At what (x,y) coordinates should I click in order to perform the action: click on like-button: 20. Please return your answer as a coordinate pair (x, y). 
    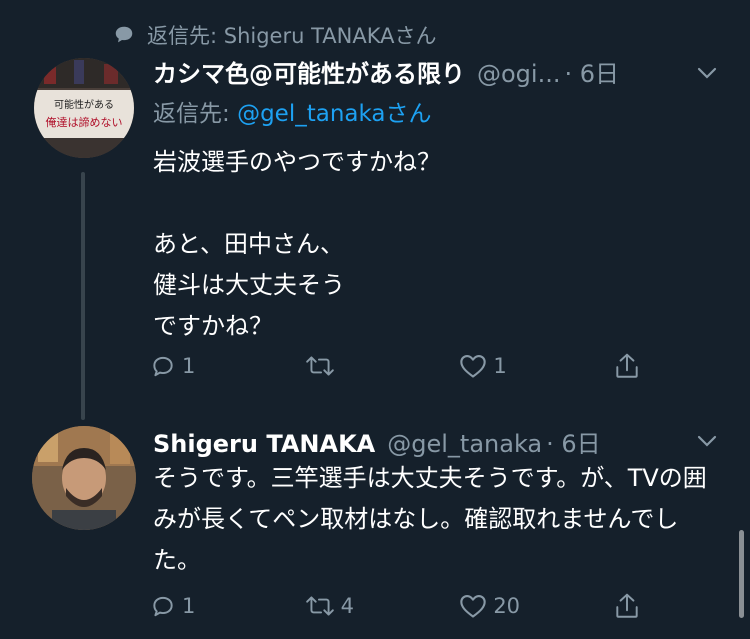
    Looking at the image, I should click on (499, 606).